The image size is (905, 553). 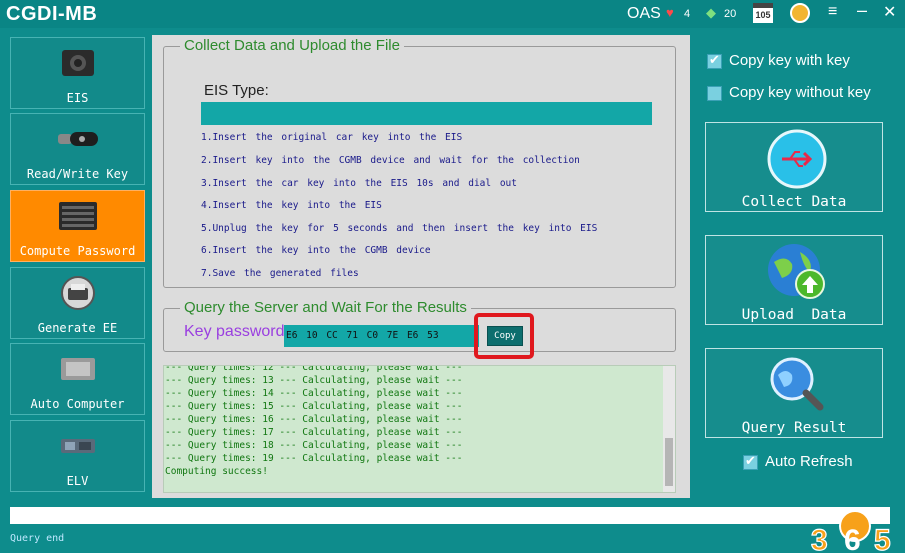 I want to click on keyboard-icon, so click(x=78, y=216).